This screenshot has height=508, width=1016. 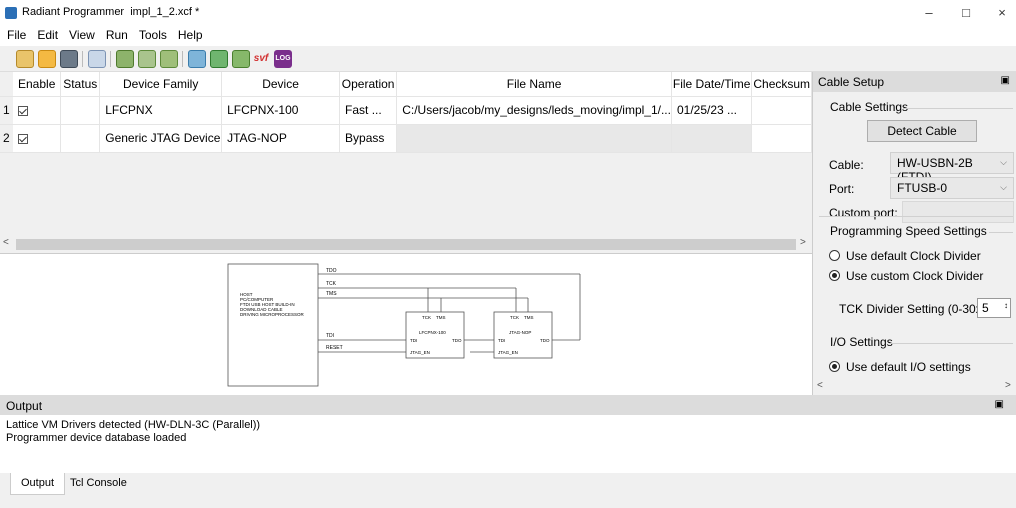 What do you see at coordinates (952, 188) in the screenshot?
I see `port-select: FTUSB-0 ⌵` at bounding box center [952, 188].